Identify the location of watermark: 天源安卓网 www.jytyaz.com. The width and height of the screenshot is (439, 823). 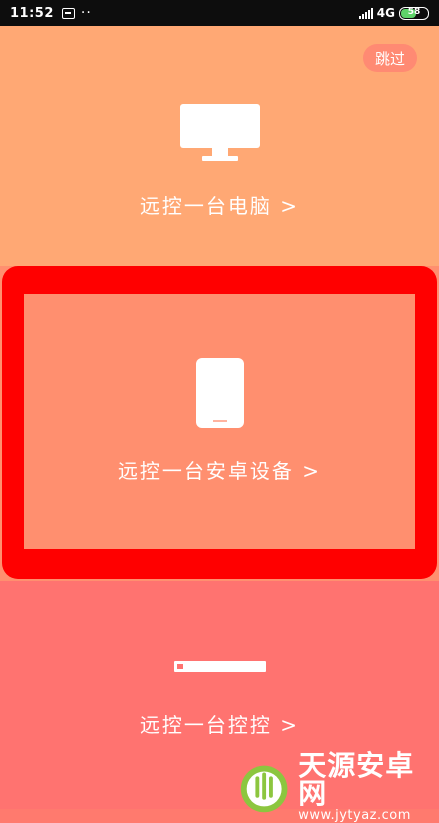
(337, 787).